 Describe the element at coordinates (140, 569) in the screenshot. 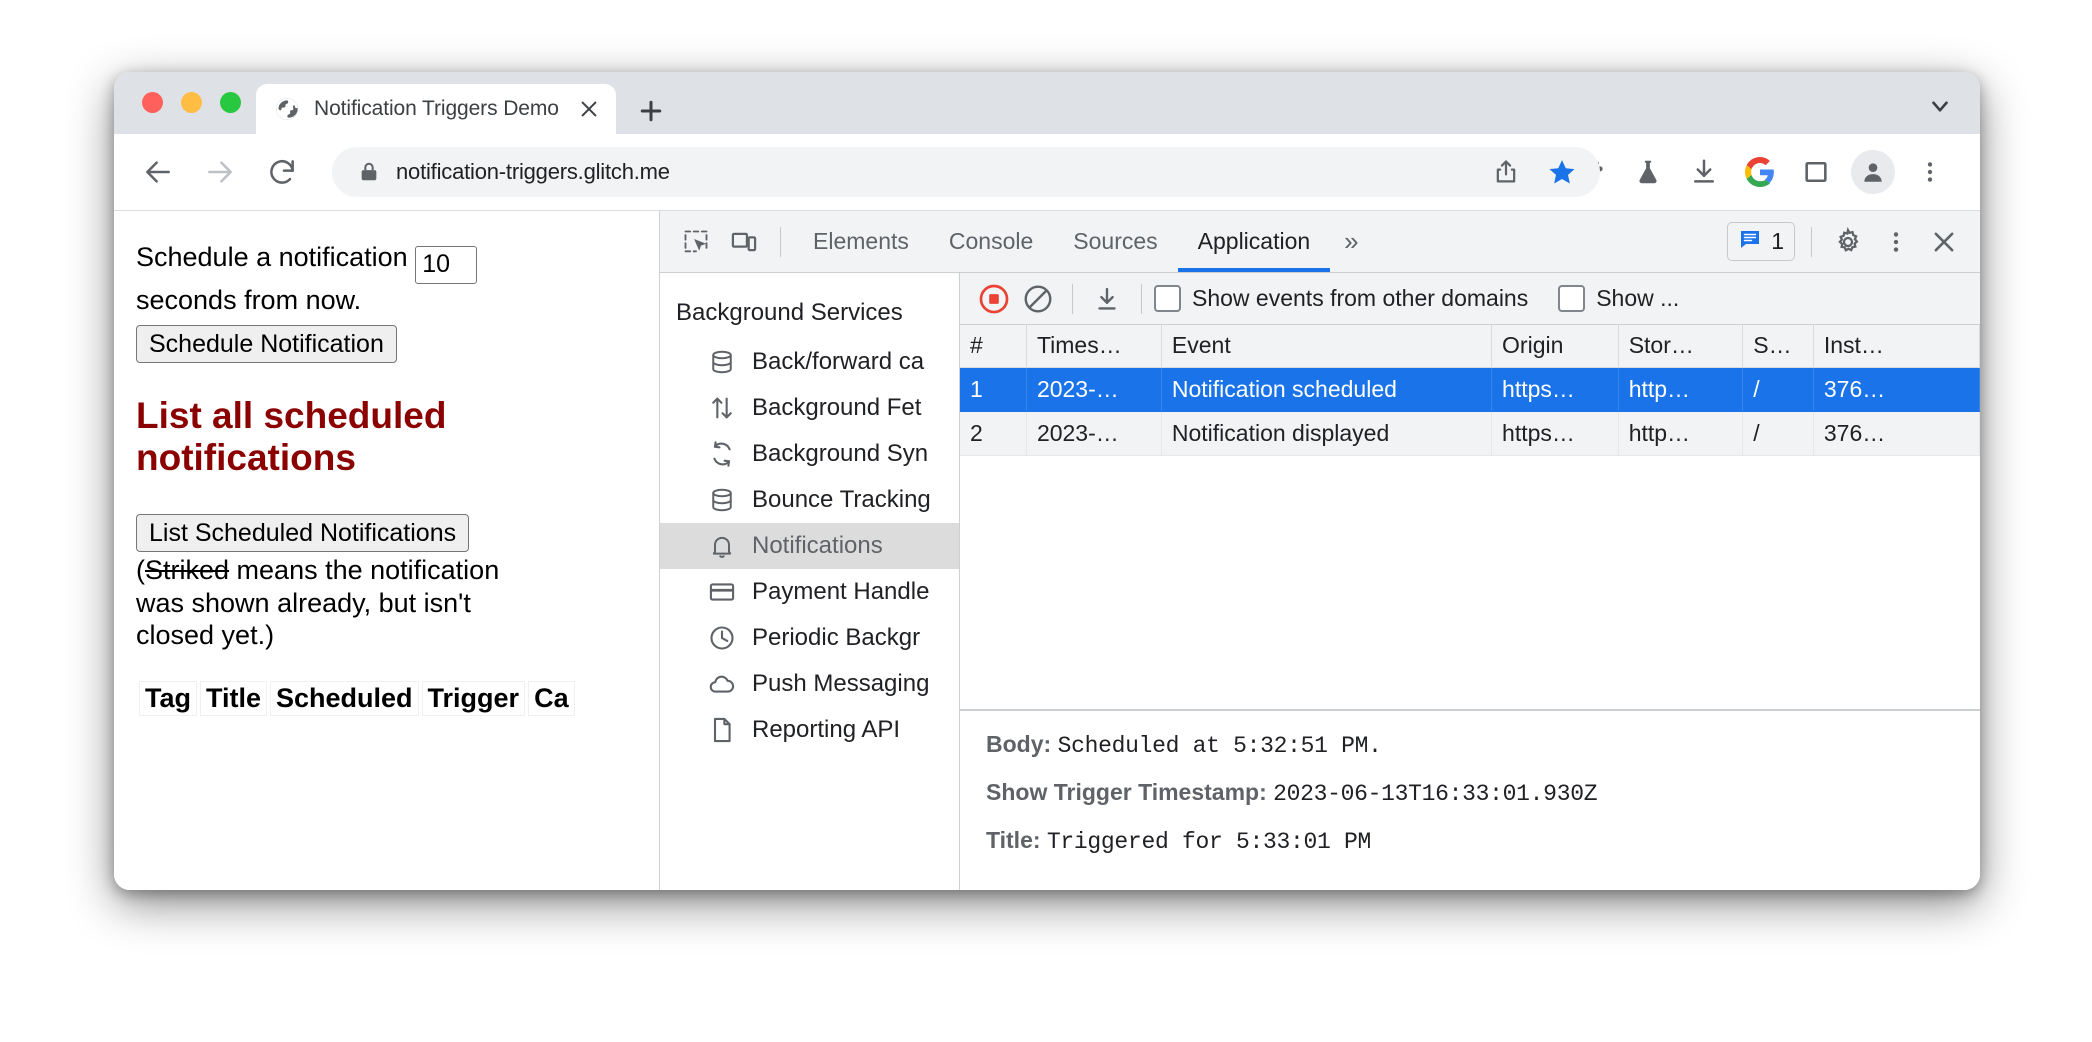

I see `note-open-paren: (` at that location.